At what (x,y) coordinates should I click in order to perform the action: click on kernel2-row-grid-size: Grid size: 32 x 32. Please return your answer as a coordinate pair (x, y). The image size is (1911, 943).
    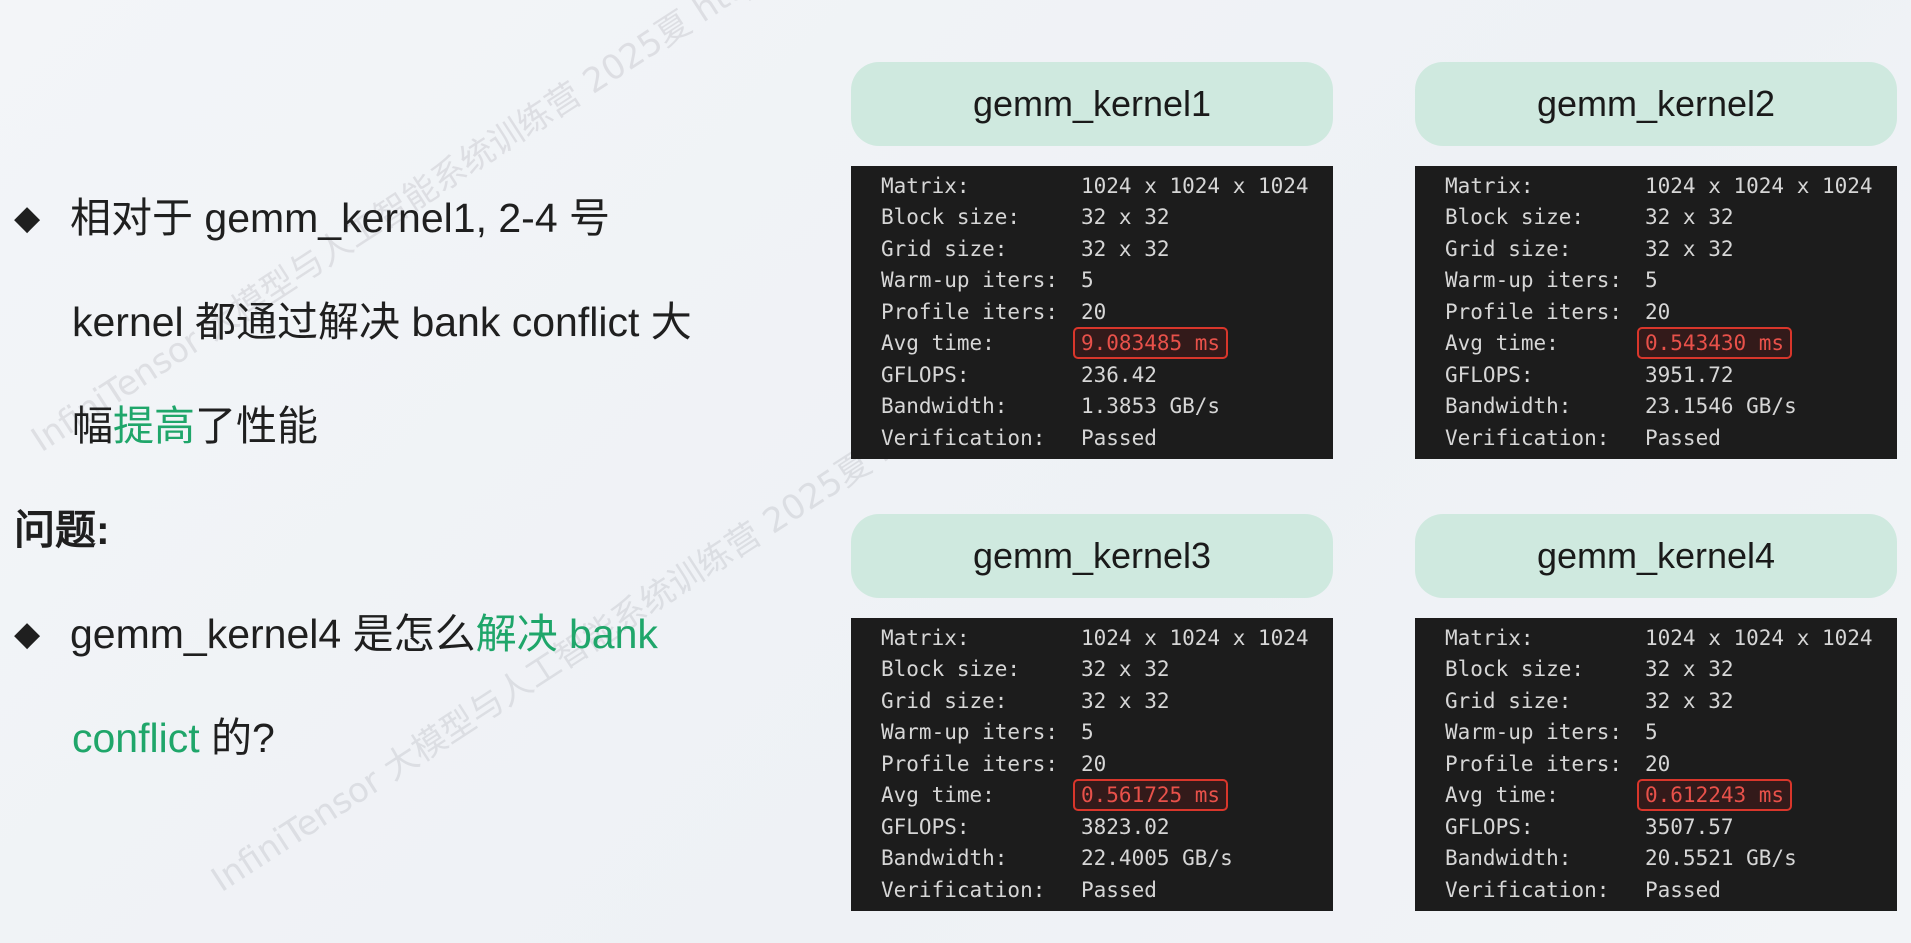
    Looking at the image, I should click on (1656, 249).